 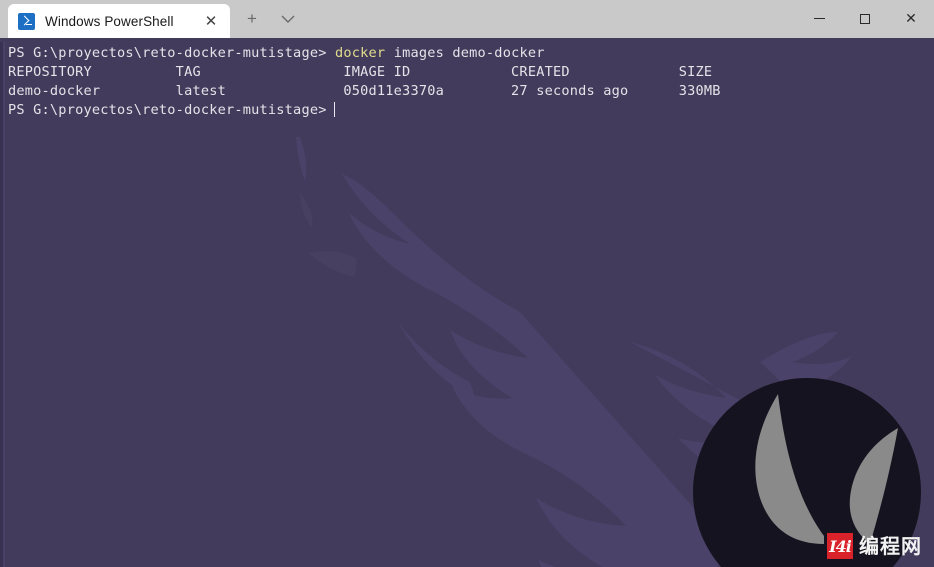 What do you see at coordinates (167, 53) in the screenshot?
I see `prompt-1: PS G:\proyectos\reto-docker-mutistage>` at bounding box center [167, 53].